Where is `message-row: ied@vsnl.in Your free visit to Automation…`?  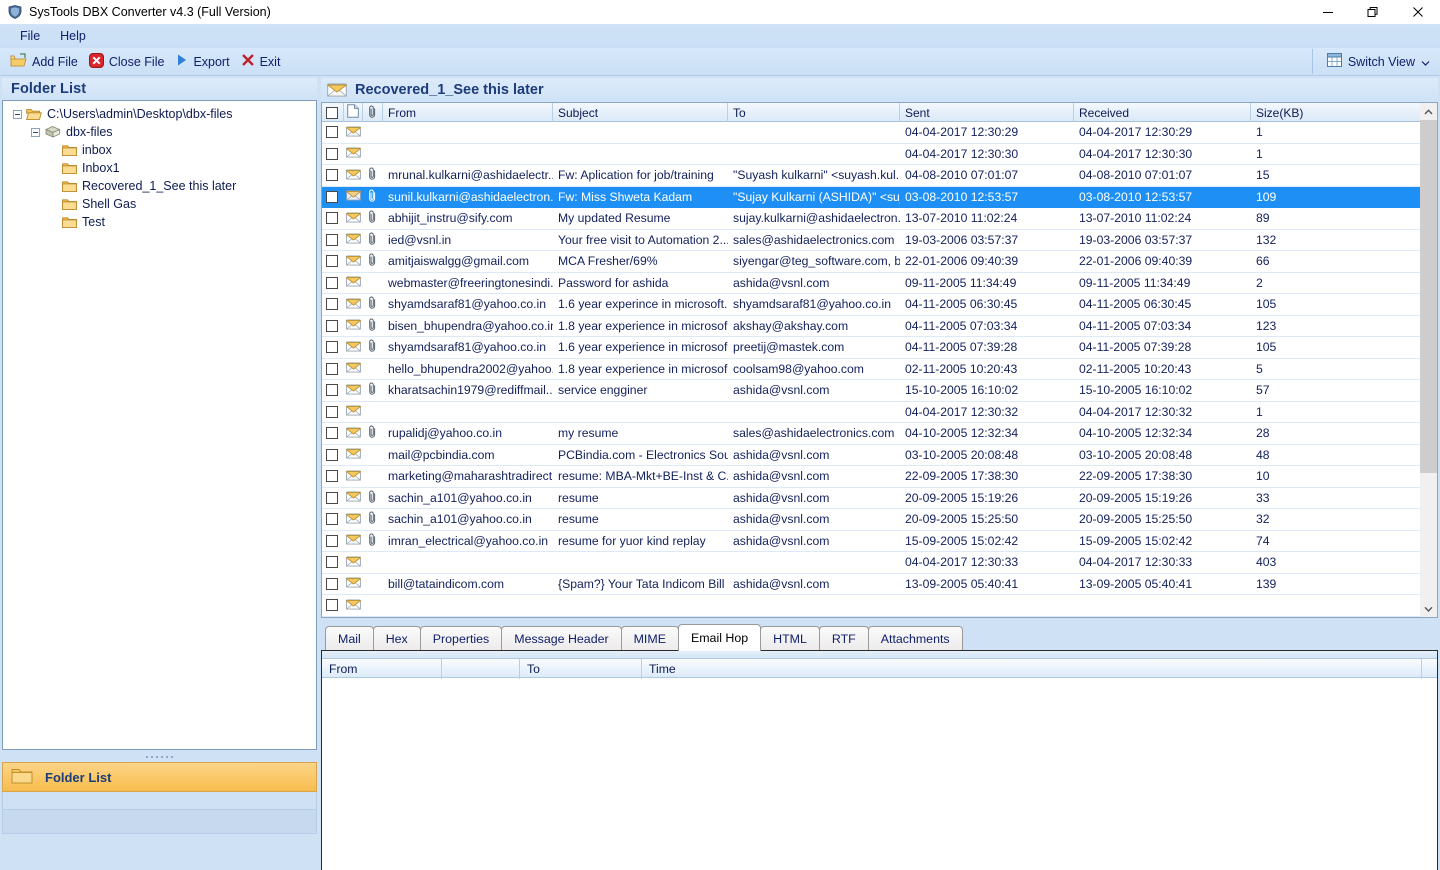
message-row: ied@vsnl.in Your free visit to Automation… is located at coordinates (879, 240).